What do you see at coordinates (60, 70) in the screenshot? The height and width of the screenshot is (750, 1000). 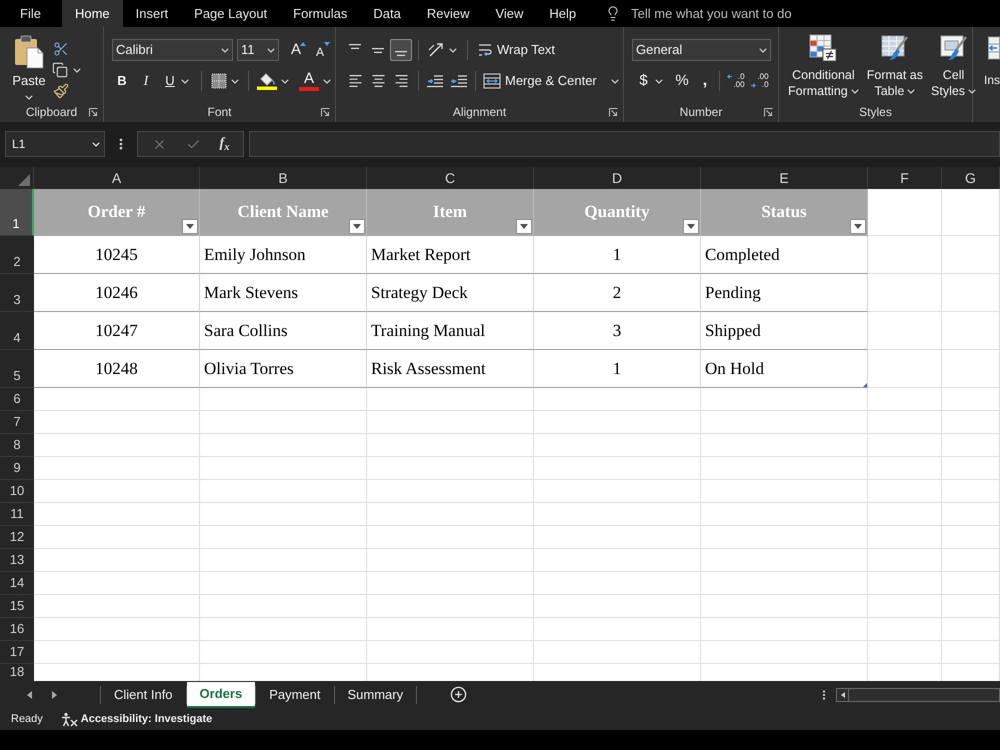 I see `copy-icon` at bounding box center [60, 70].